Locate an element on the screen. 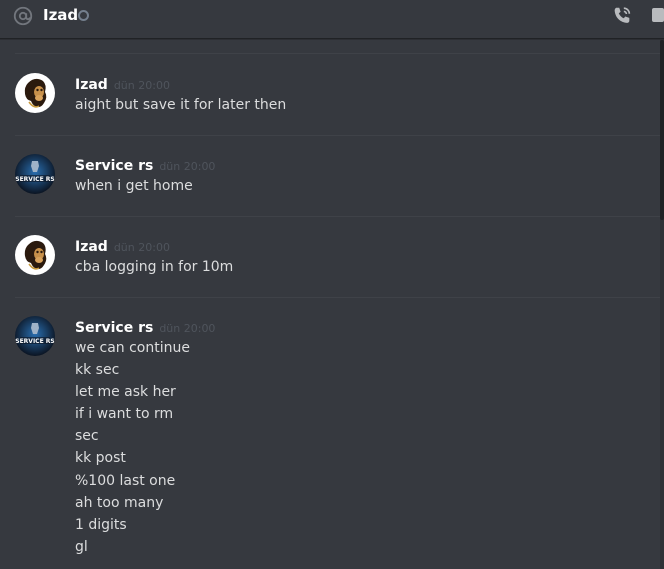 The image size is (664, 569). status-offline-icon is located at coordinates (83, 15).